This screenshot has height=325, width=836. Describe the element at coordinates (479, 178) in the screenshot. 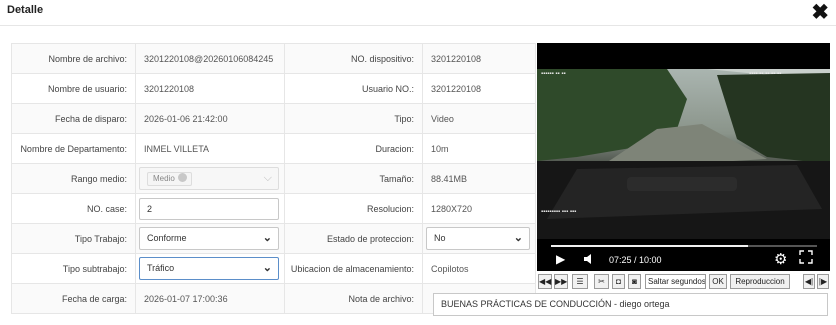

I see `value-size: 88.41MB` at that location.